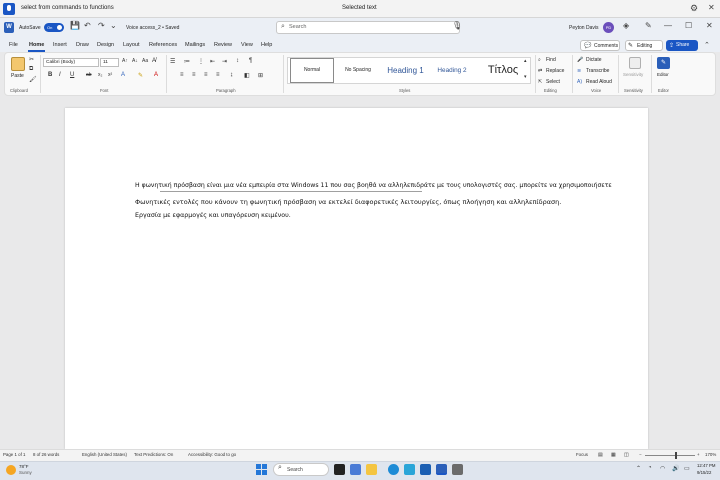  What do you see at coordinates (131, 45) in the screenshot?
I see `tab-layout: Layout` at bounding box center [131, 45].